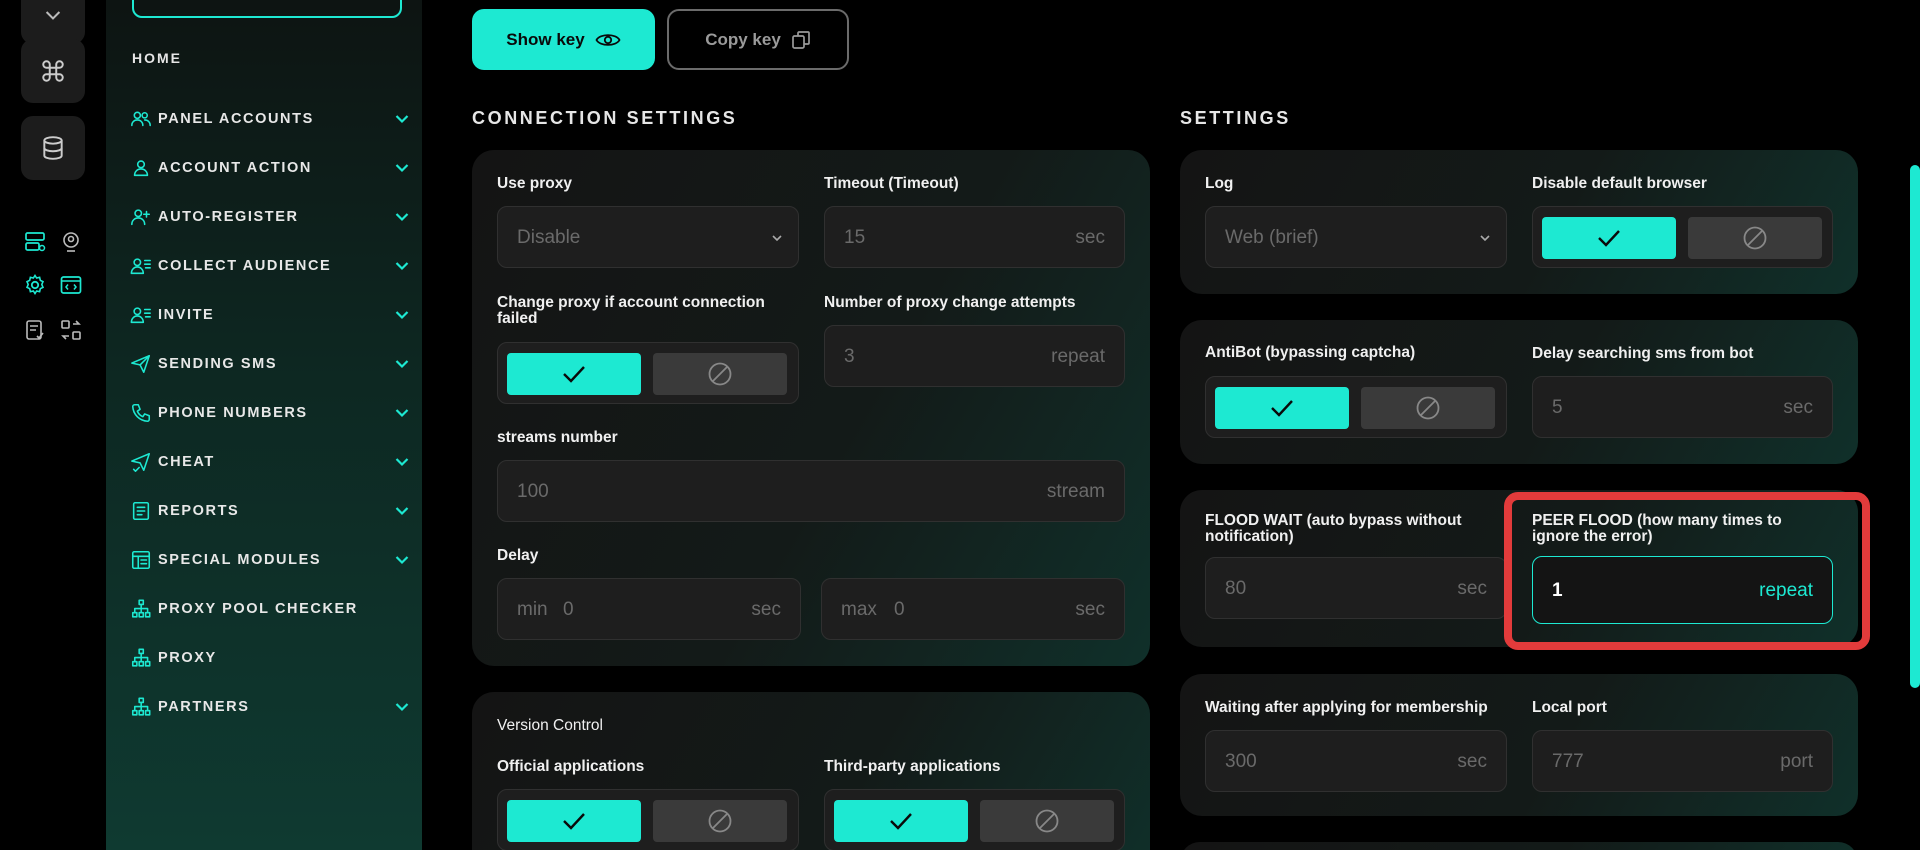 The width and height of the screenshot is (1920, 850). What do you see at coordinates (1557, 590) in the screenshot?
I see `peer-flood-value: 1` at bounding box center [1557, 590].